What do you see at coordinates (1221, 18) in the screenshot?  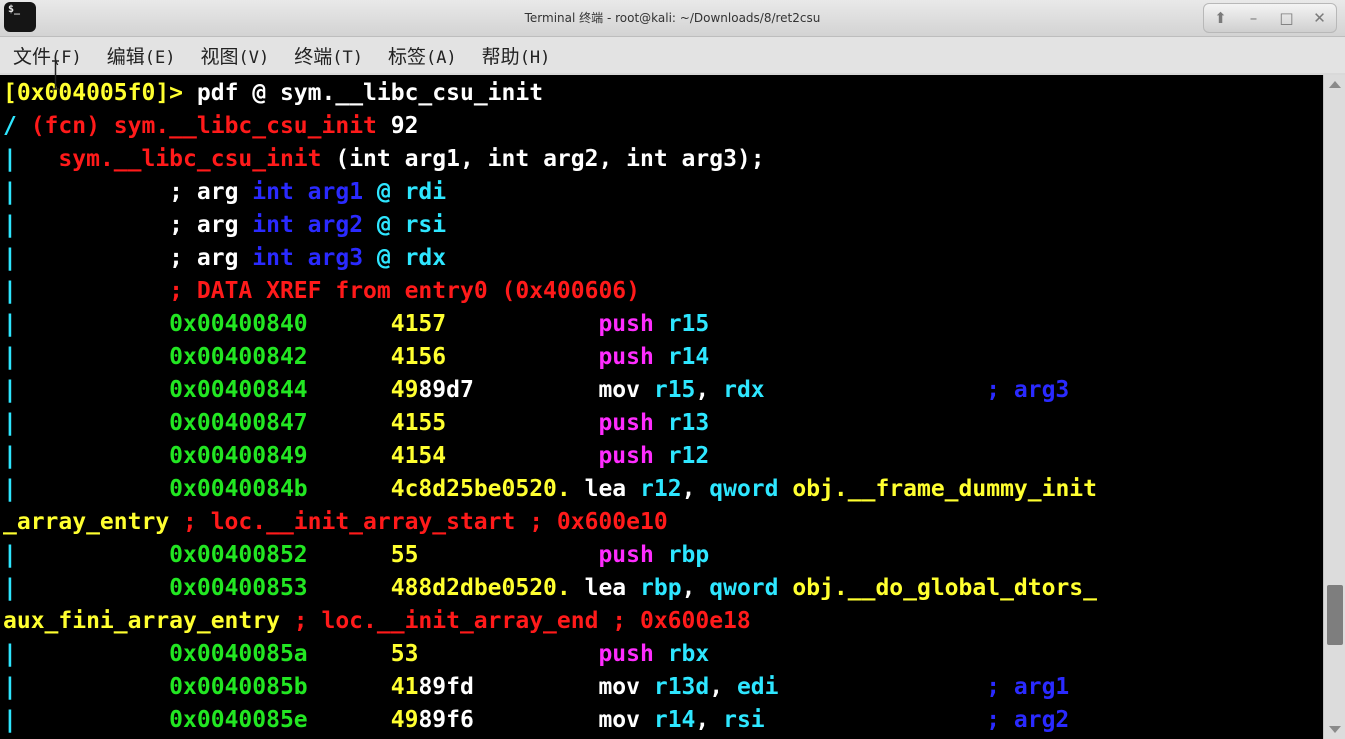 I see `raise-window-icon: ⬆` at bounding box center [1221, 18].